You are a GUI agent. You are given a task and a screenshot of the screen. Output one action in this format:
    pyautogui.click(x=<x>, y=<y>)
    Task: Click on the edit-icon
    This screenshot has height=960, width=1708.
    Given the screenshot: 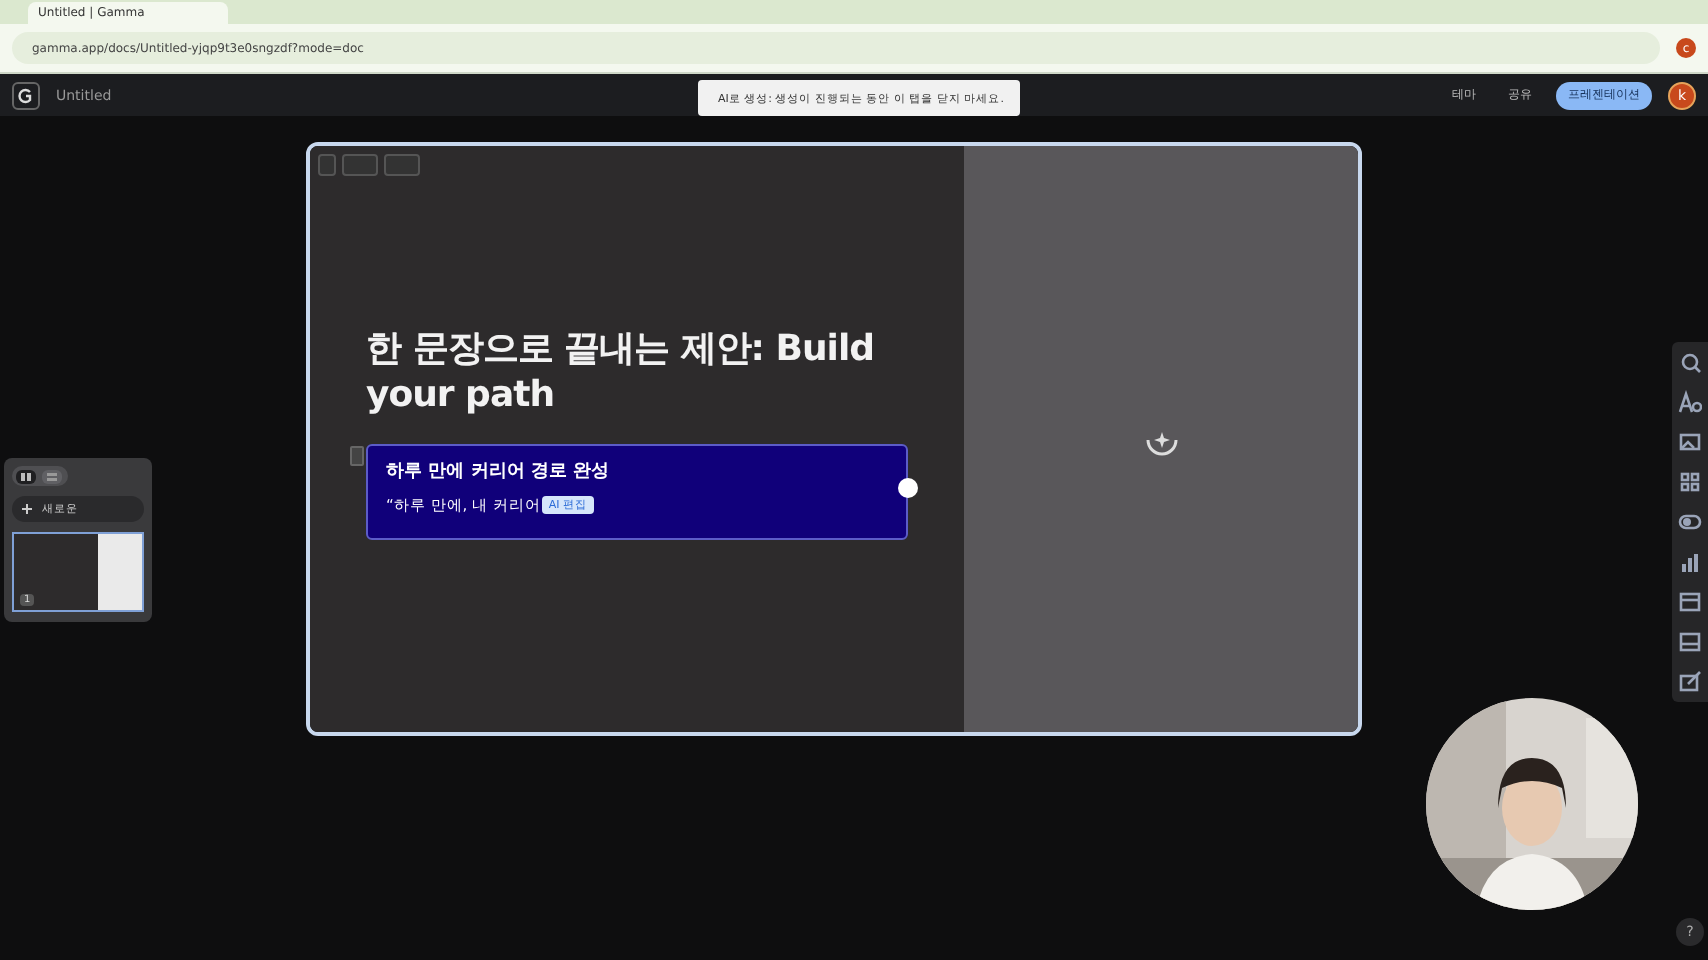 What is the action you would take?
    pyautogui.click(x=1690, y=682)
    